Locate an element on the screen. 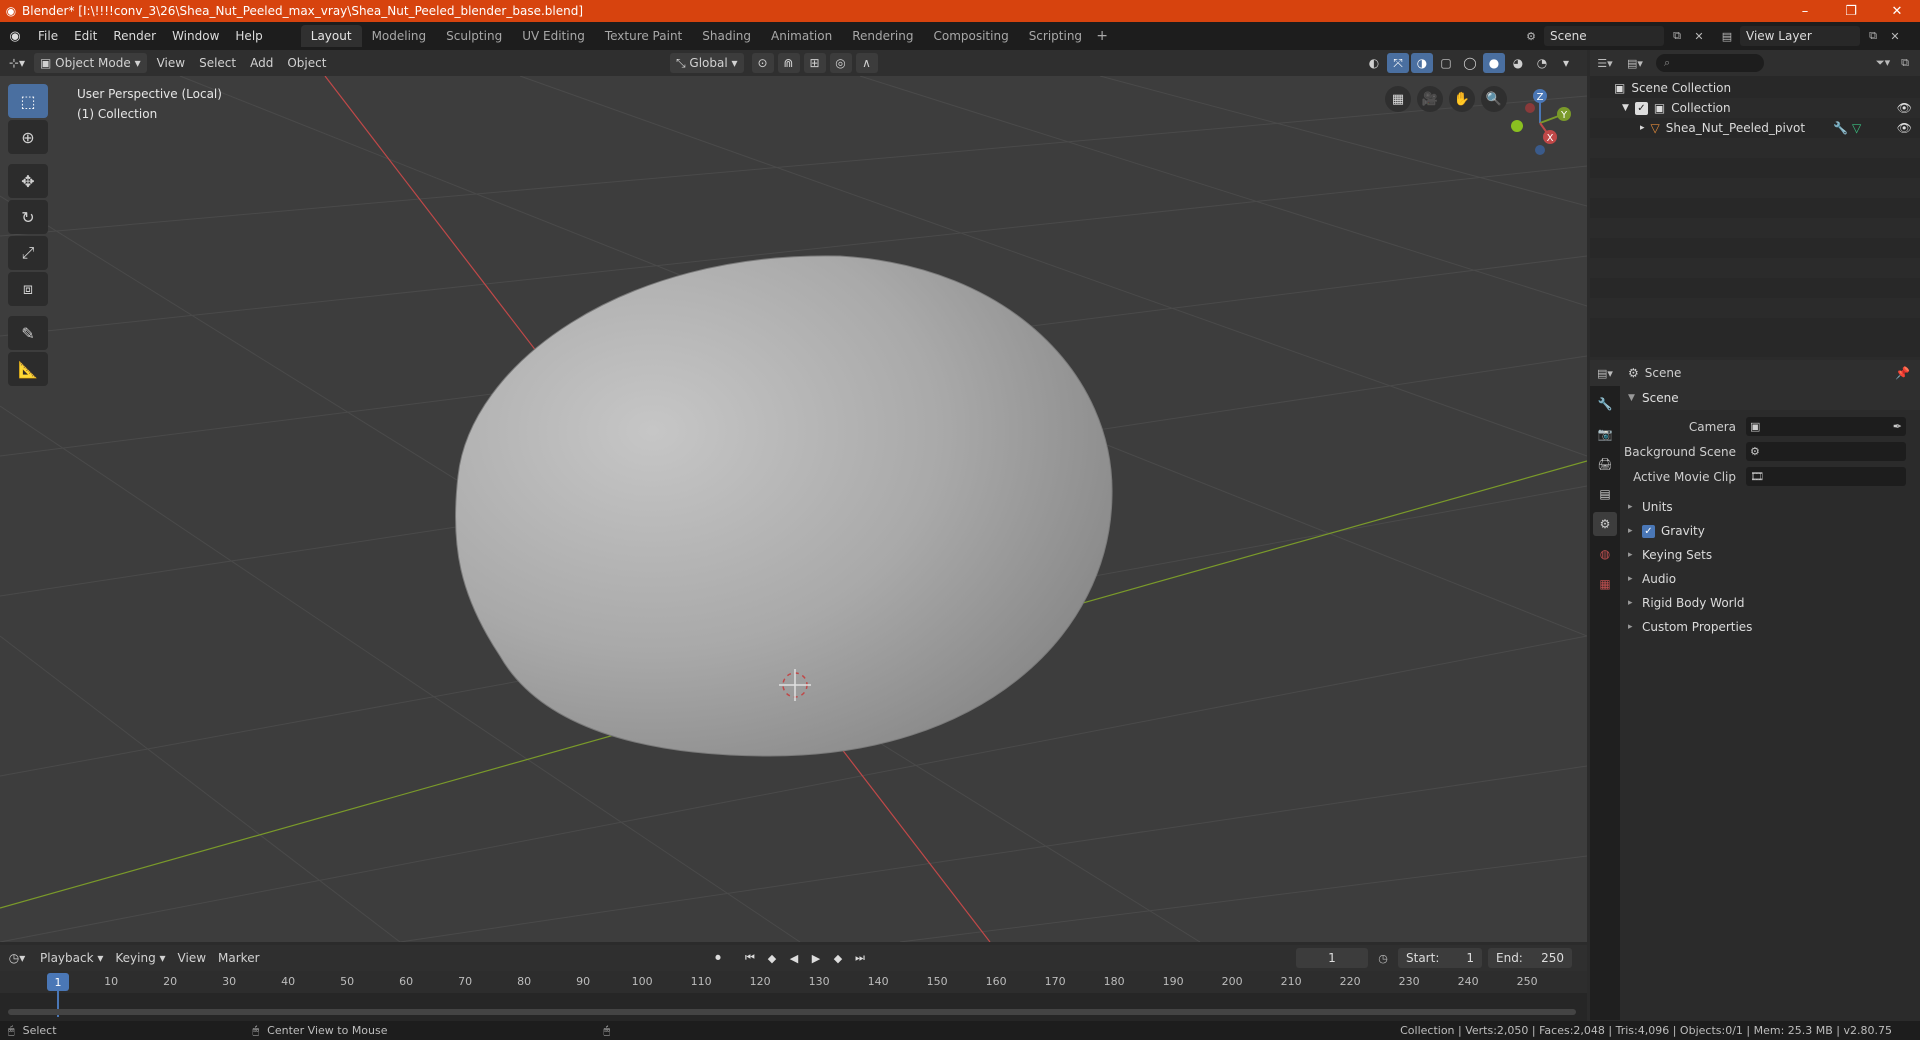  move-tool-icon: ✥ is located at coordinates (28, 181).